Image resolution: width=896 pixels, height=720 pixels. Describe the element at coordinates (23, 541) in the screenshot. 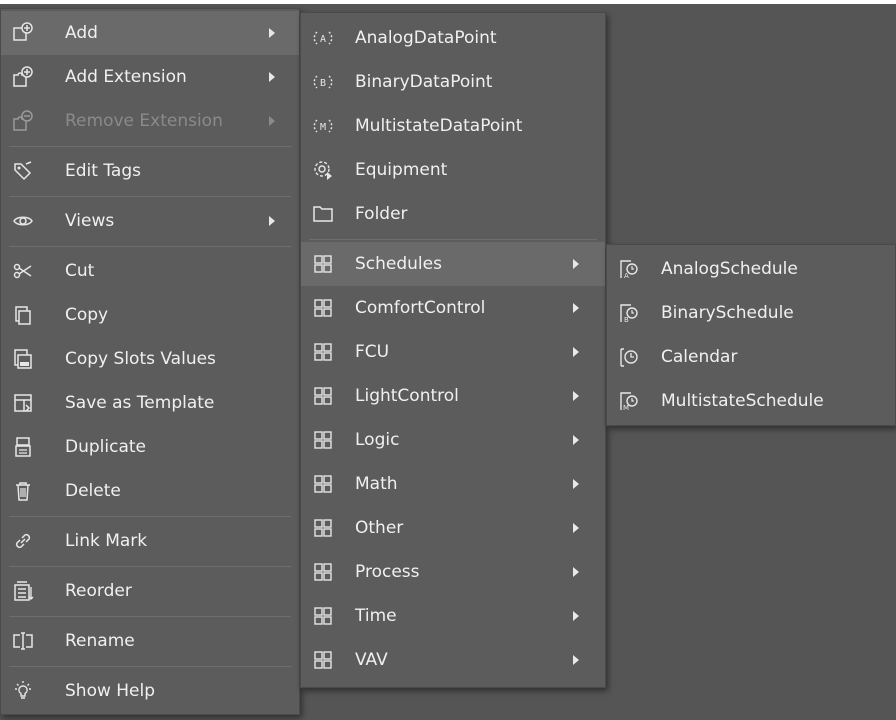

I see `link-icon` at that location.